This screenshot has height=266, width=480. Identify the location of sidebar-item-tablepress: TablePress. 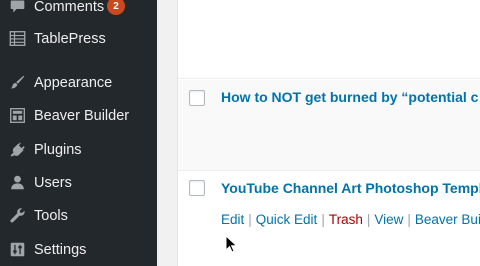
(78, 38).